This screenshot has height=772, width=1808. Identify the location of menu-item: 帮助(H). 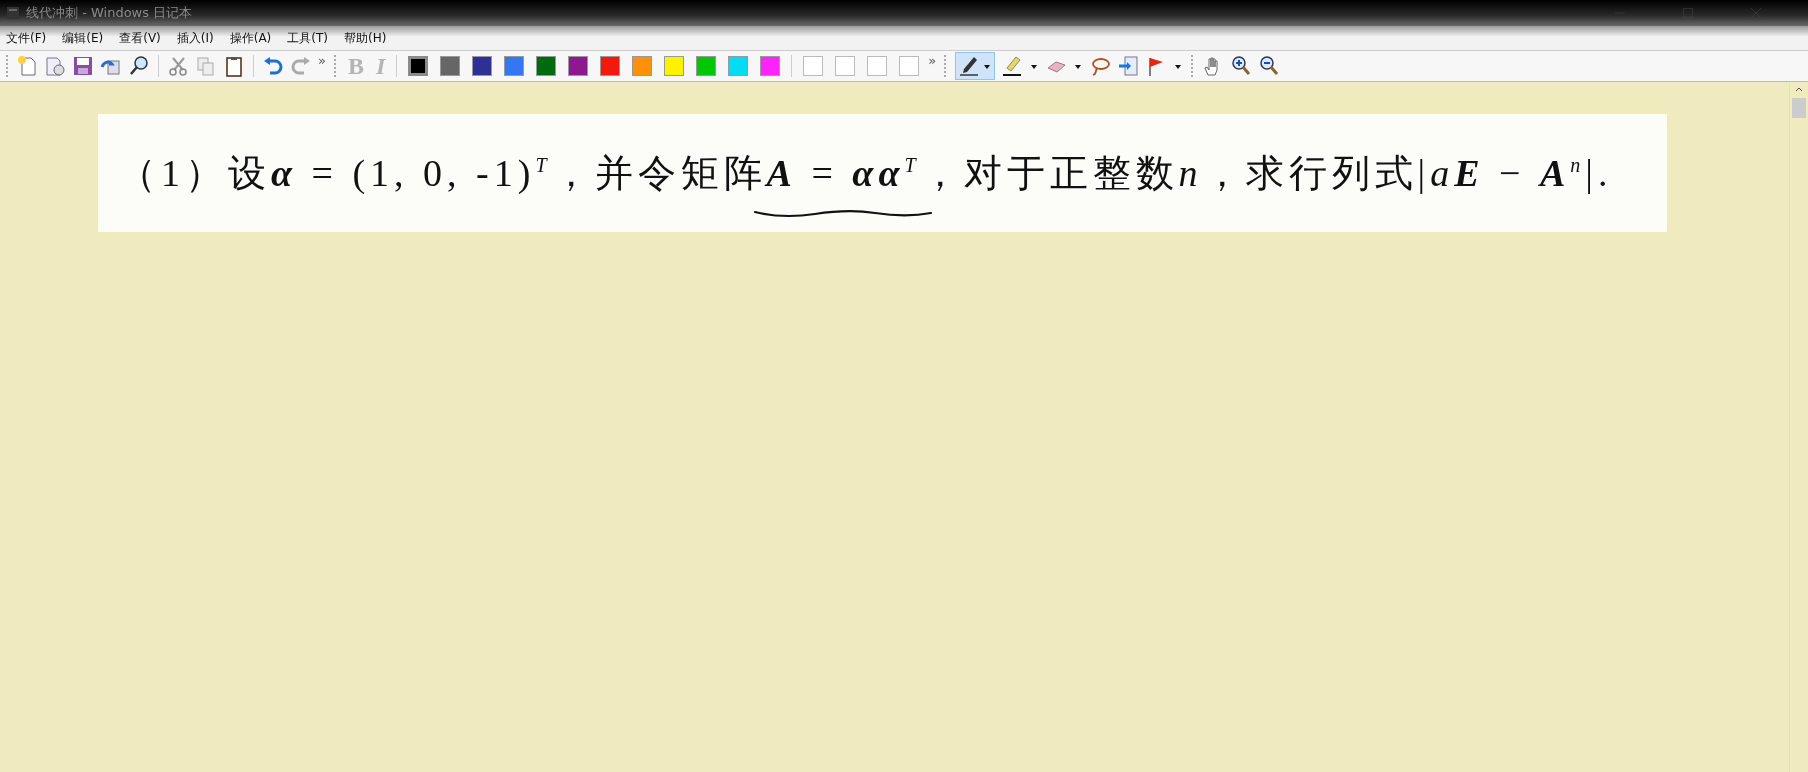
(365, 38).